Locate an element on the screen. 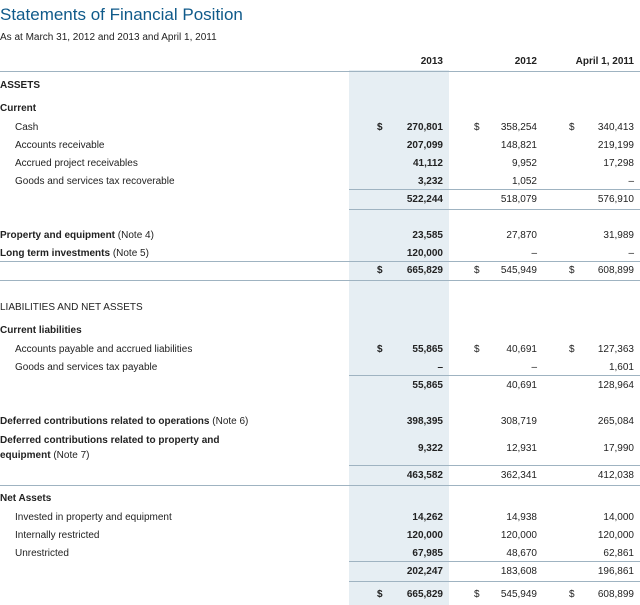 The width and height of the screenshot is (640, 605). row-label-deferred-property-line2: equipment (Note 7) is located at coordinates (44, 455).